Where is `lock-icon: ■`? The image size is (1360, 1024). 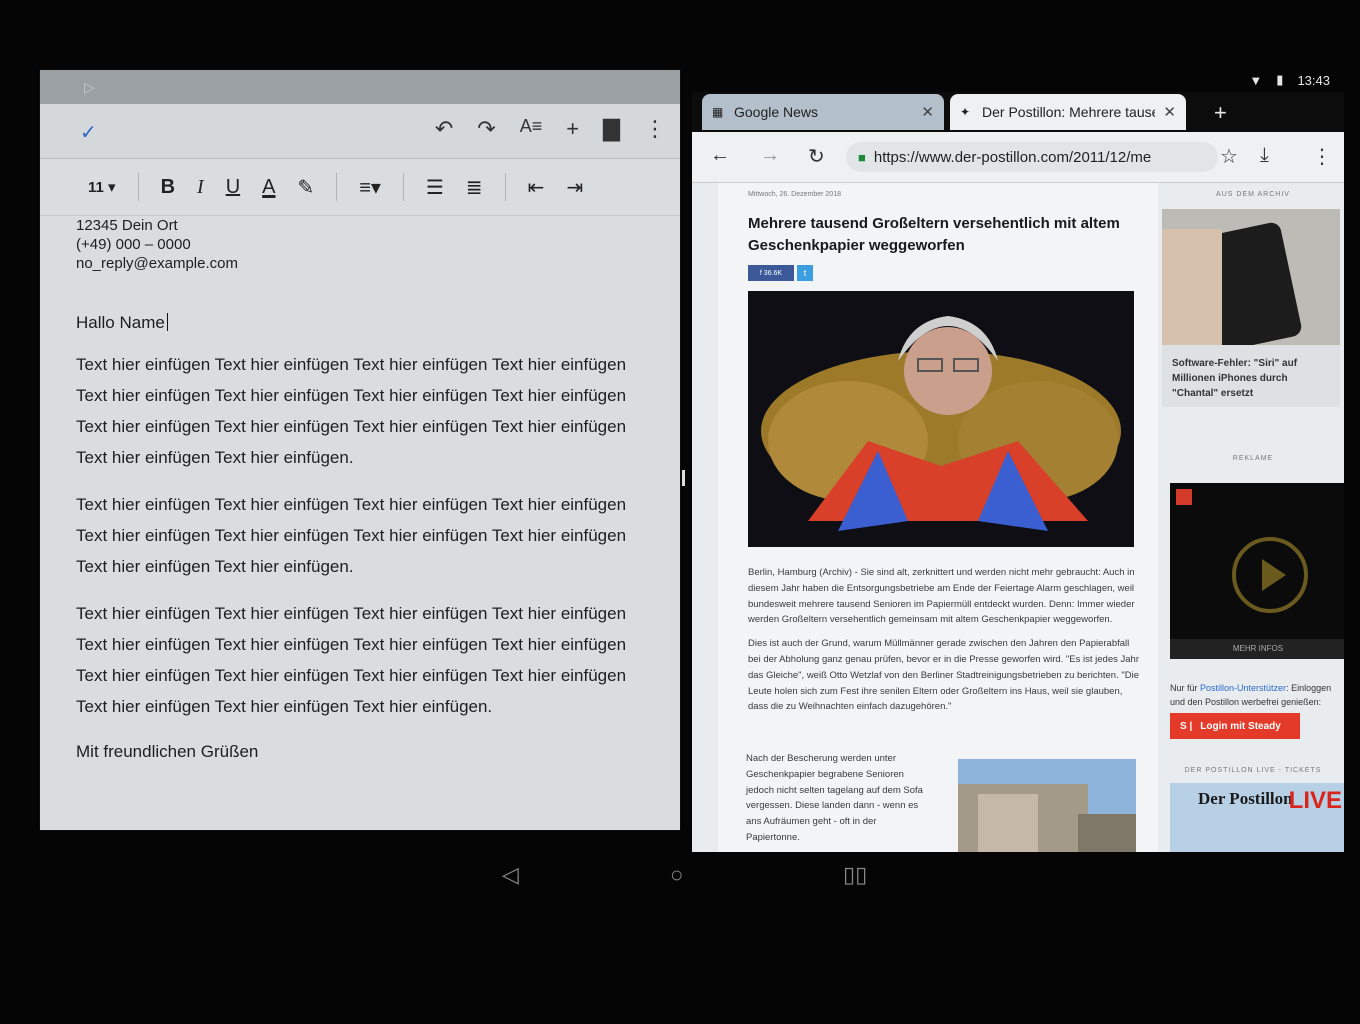 lock-icon: ■ is located at coordinates (862, 157).